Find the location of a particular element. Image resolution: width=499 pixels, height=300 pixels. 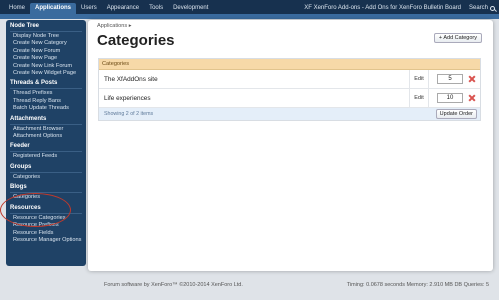

search-label: Search is located at coordinates (478, 8).